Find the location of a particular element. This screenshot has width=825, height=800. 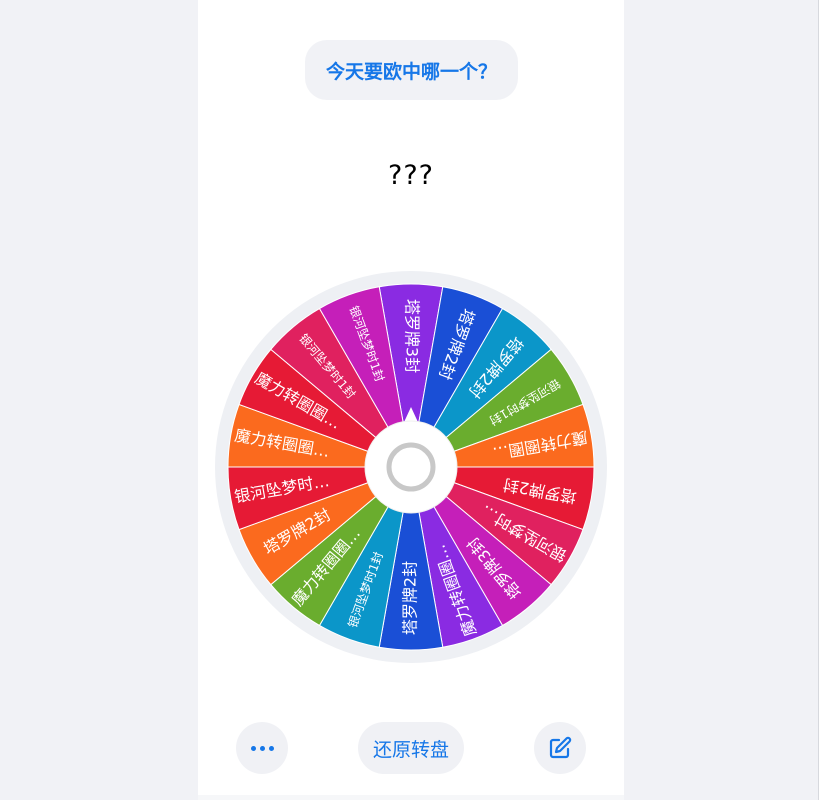

wheel-segment-label: 塔罗牌3封 is located at coordinates (412, 336).